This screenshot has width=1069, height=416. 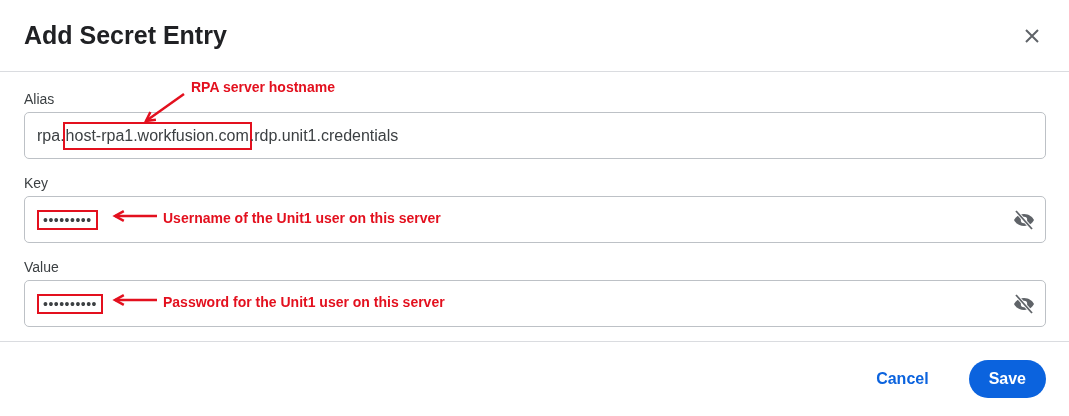 What do you see at coordinates (304, 302) in the screenshot?
I see `annotation-label: Password for the Unit1 user on this server` at bounding box center [304, 302].